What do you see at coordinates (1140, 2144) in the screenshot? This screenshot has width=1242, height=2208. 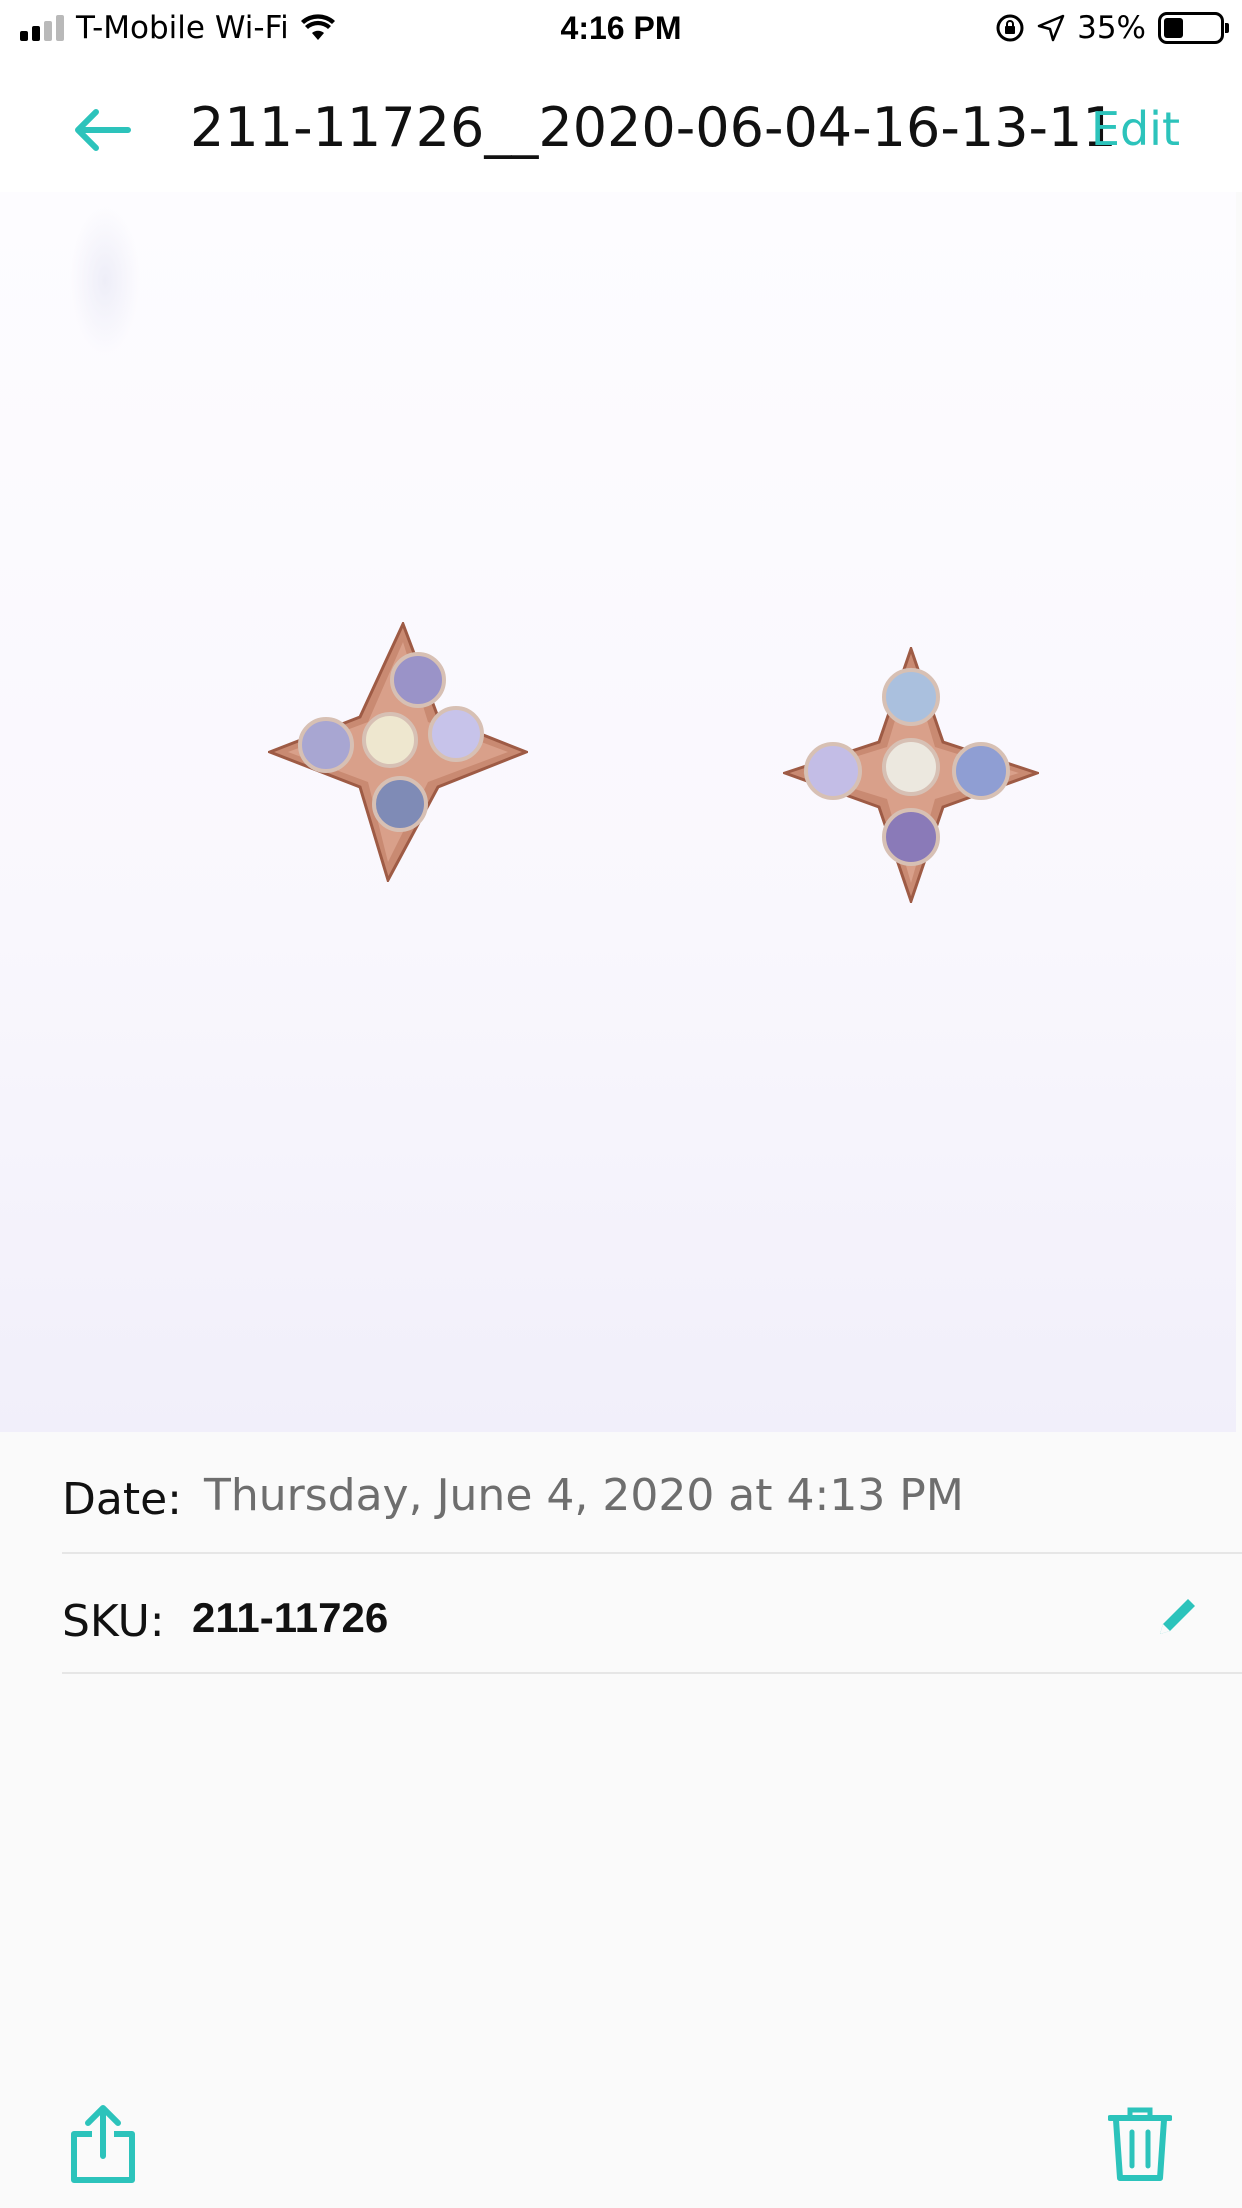 I see `trash-icon` at bounding box center [1140, 2144].